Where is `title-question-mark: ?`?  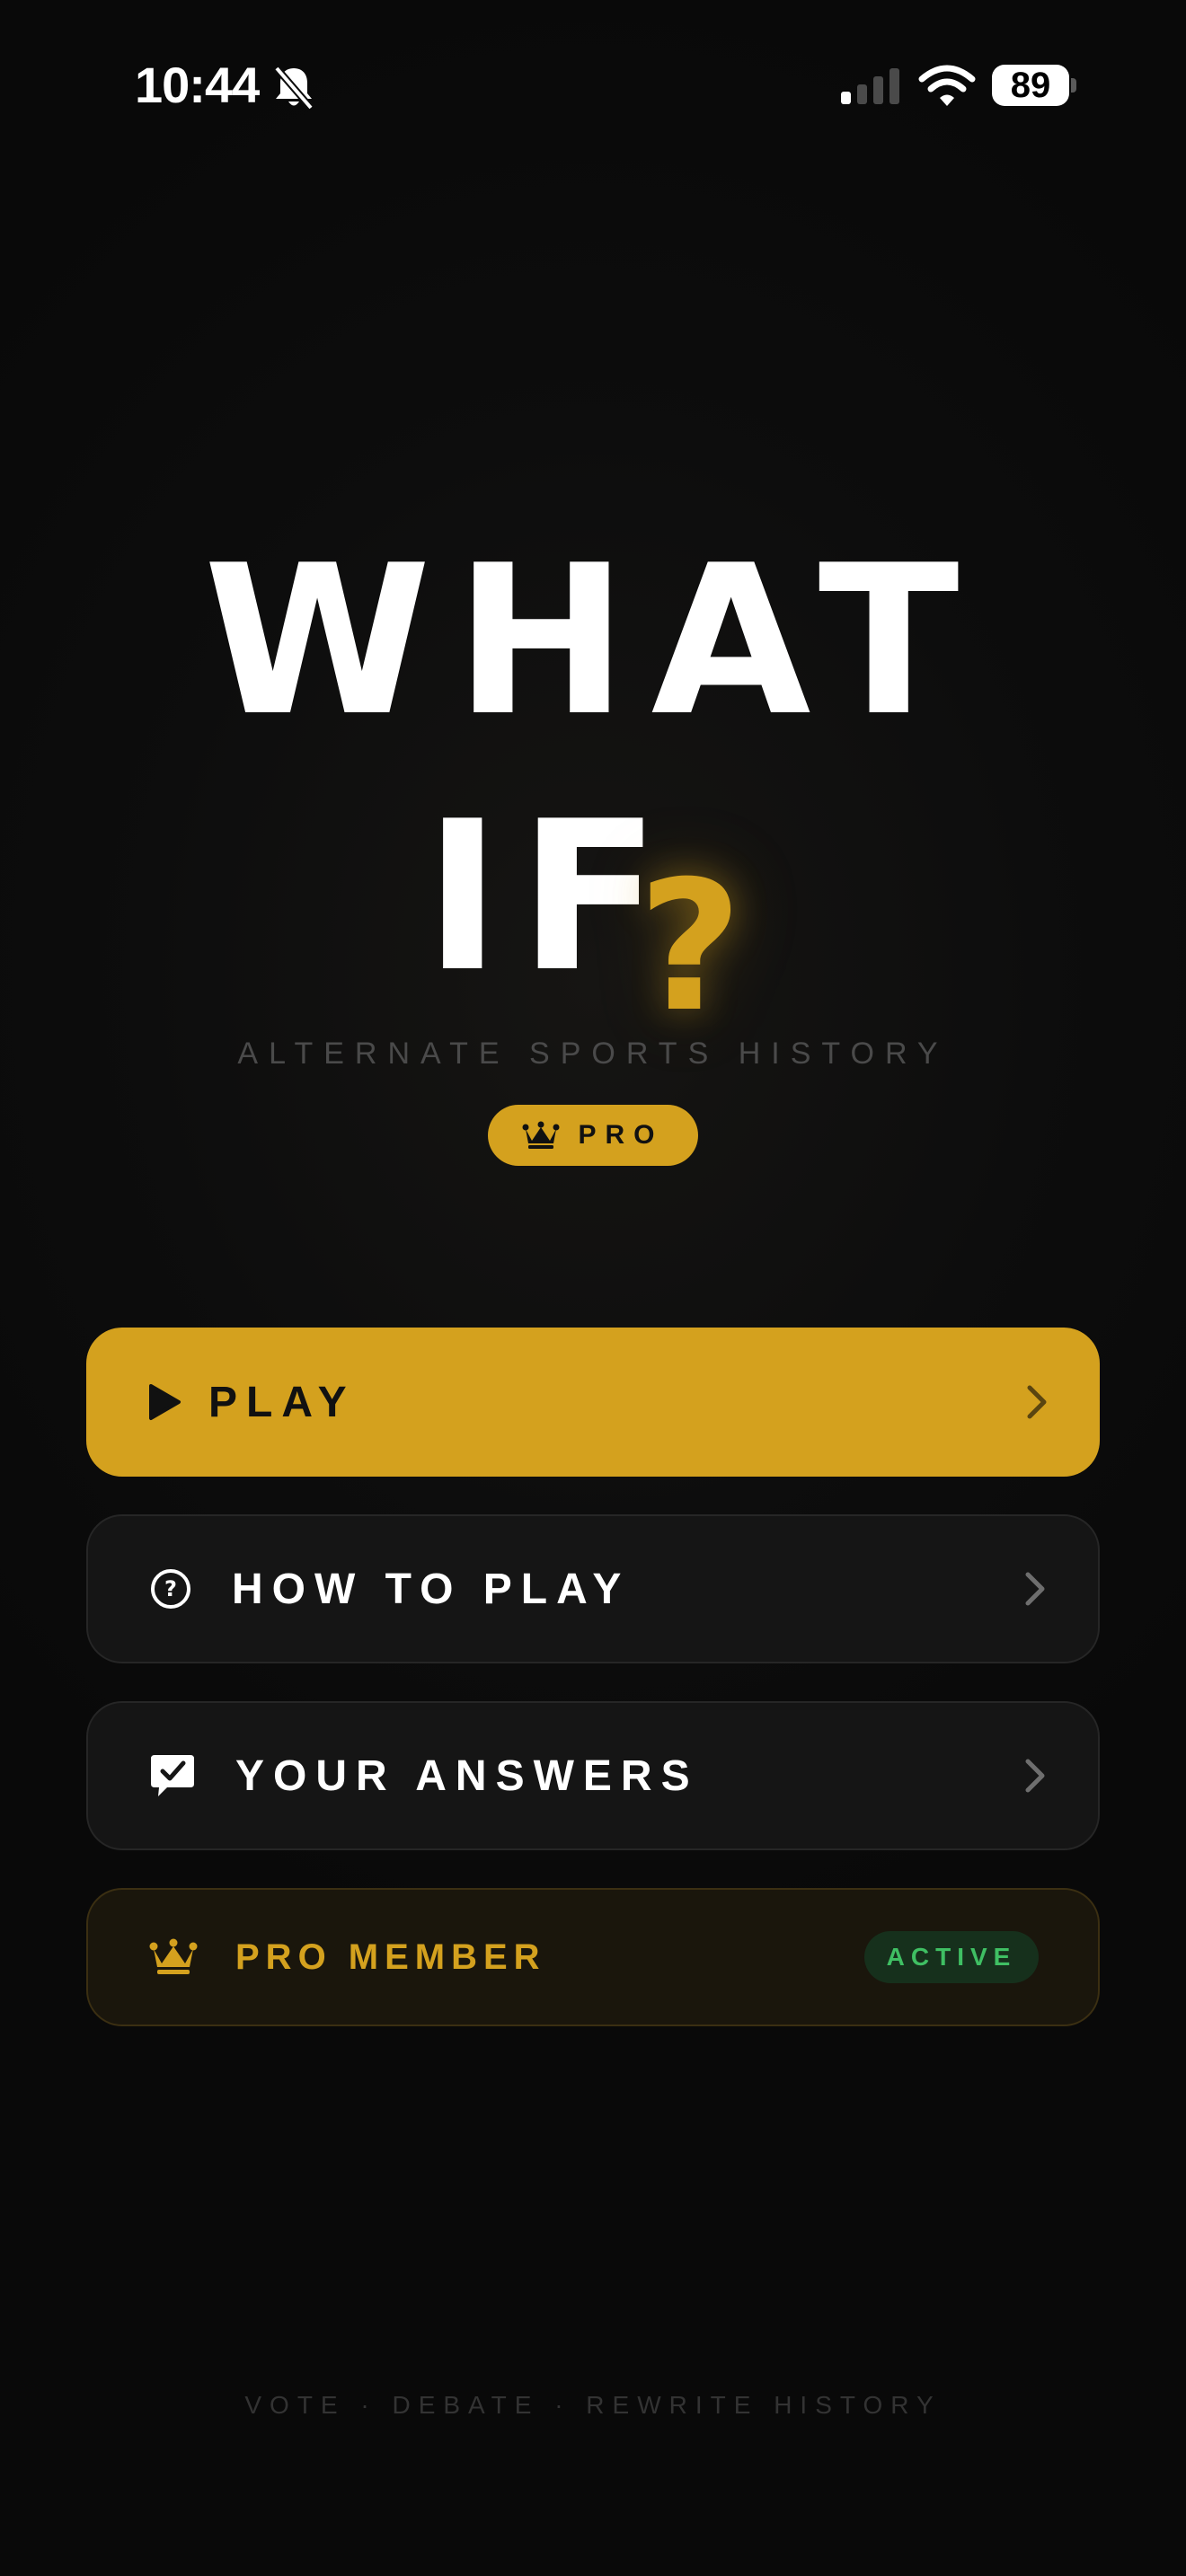 title-question-mark: ? is located at coordinates (690, 947).